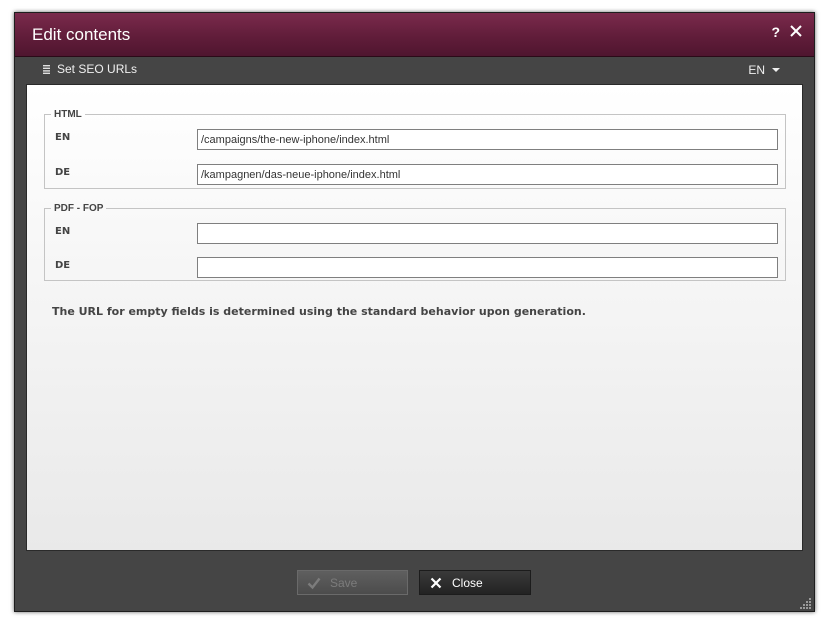 This screenshot has height=629, width=830. I want to click on save-button: Save, so click(352, 582).